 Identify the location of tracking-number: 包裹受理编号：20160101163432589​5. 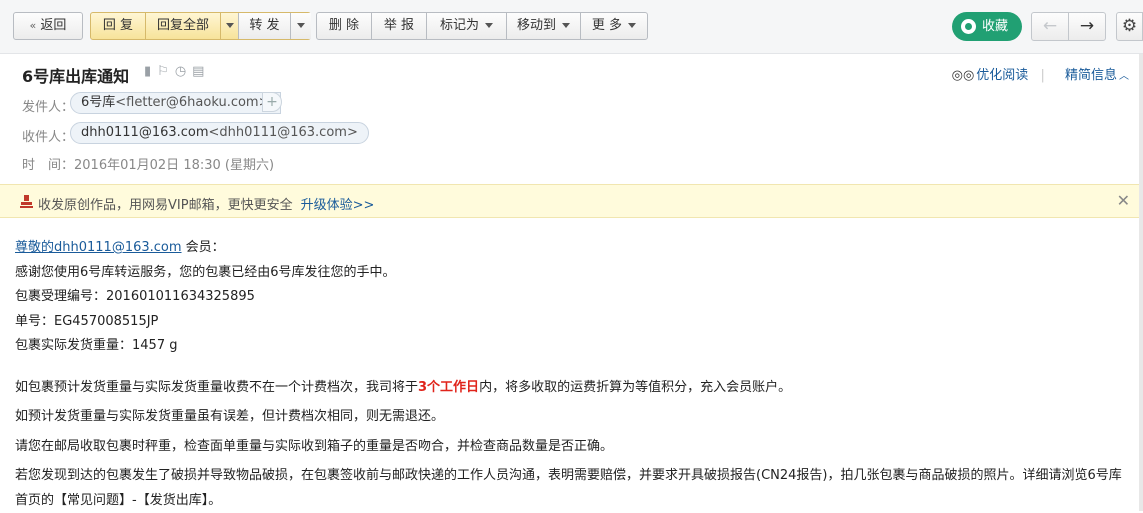
(135, 296).